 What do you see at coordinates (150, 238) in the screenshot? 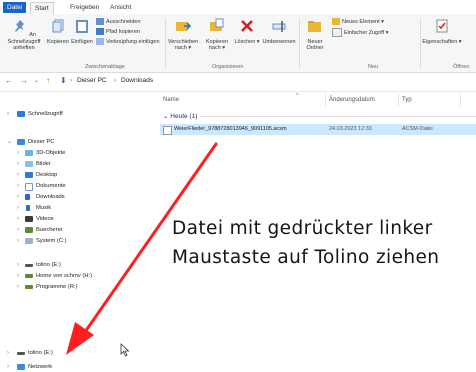
I see `drag-arrow-shaft` at bounding box center [150, 238].